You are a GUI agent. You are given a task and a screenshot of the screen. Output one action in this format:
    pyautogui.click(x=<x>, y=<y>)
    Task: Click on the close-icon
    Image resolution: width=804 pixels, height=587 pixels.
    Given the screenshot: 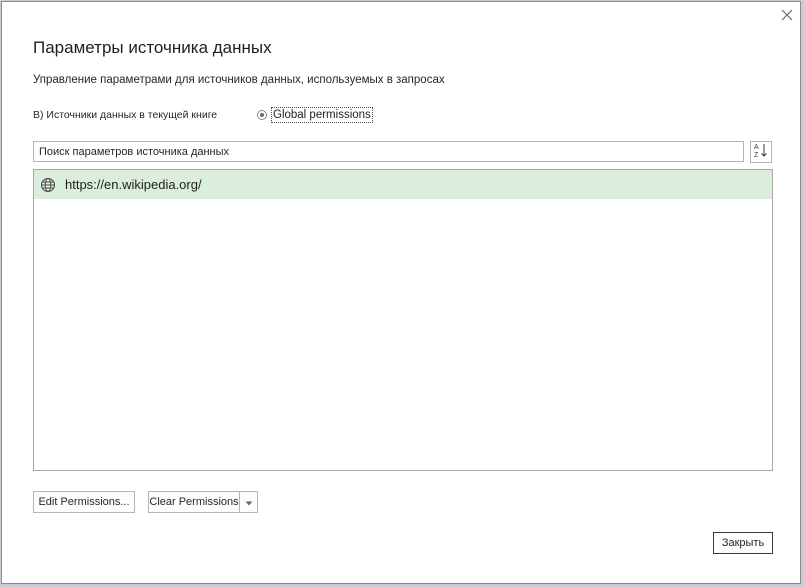 What is the action you would take?
    pyautogui.click(x=787, y=17)
    